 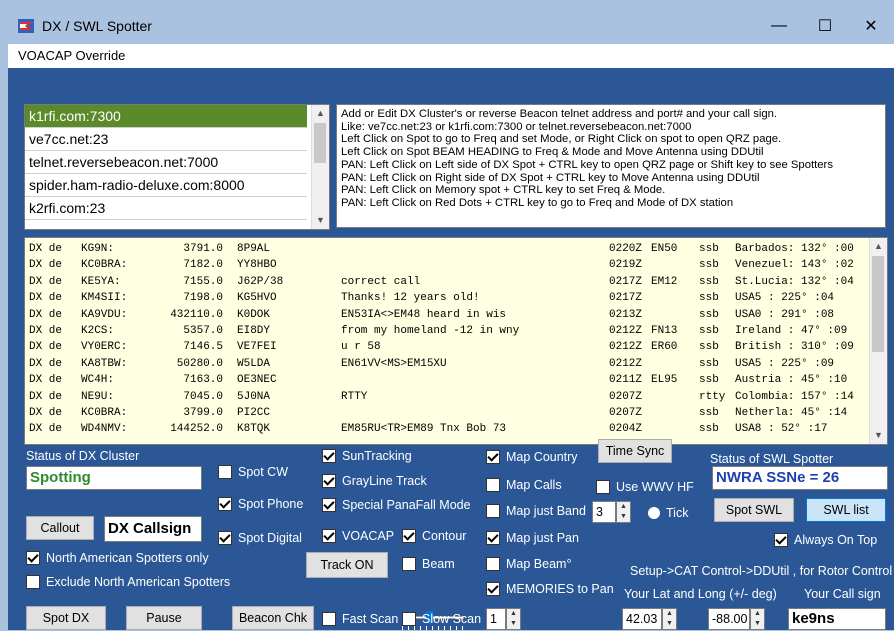 I want to click on band-spinner: ▲ ▼, so click(x=623, y=512).